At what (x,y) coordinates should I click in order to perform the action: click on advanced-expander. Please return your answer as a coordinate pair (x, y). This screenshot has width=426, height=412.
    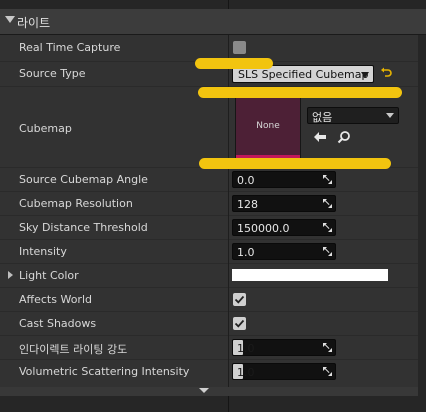
    Looking at the image, I should click on (209, 391).